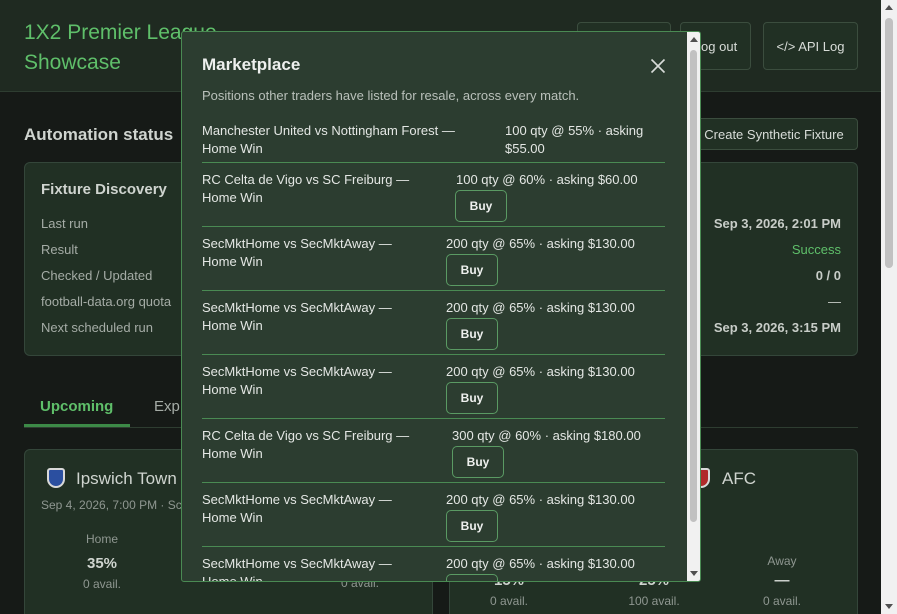 This screenshot has height=614, width=897. Describe the element at coordinates (97, 327) in the screenshot. I see `row-label: Next scheduled run` at that location.